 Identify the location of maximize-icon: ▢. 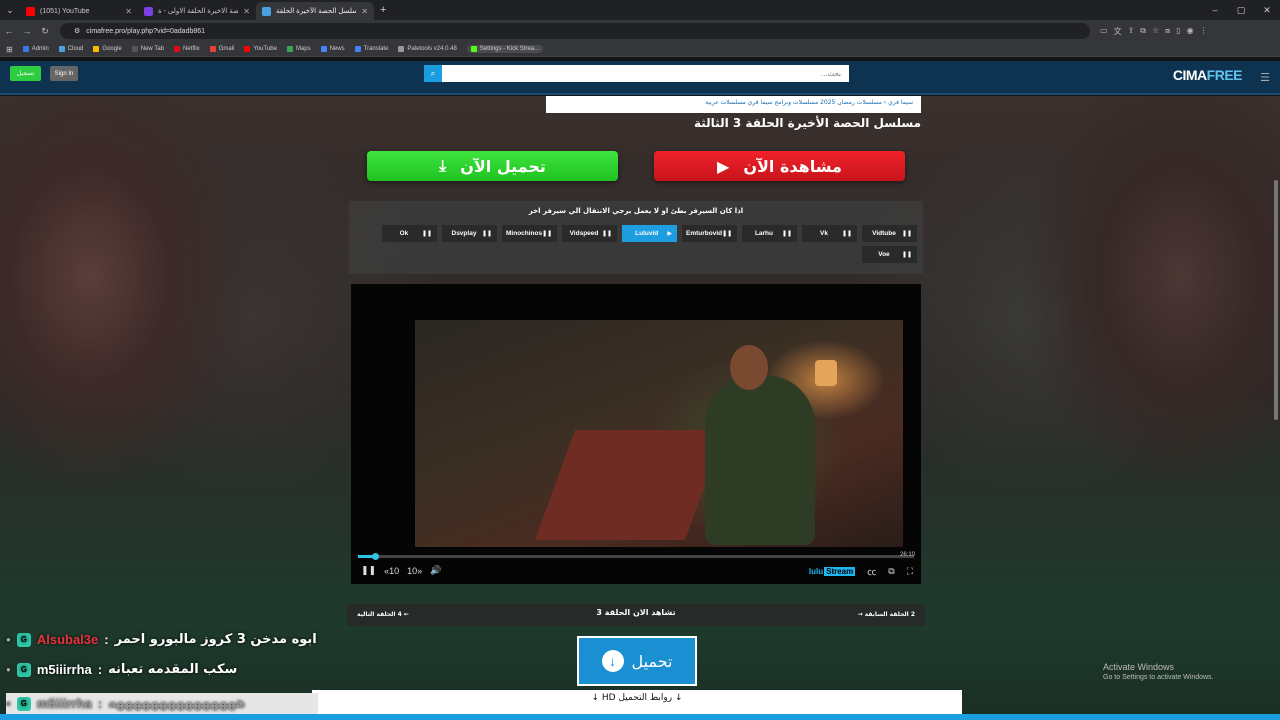
(1241, 10).